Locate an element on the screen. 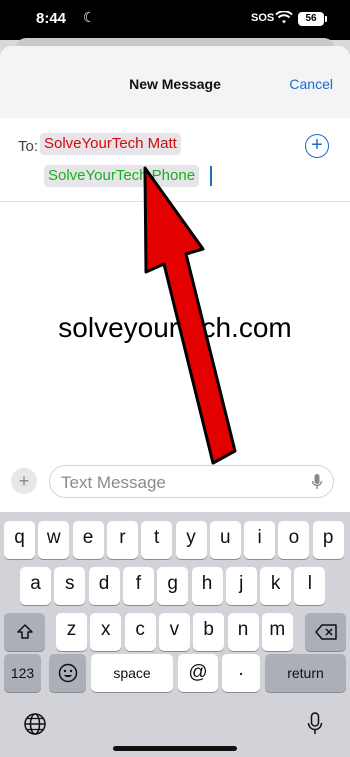 The image size is (350, 757). key-label: c is located at coordinates (140, 629).